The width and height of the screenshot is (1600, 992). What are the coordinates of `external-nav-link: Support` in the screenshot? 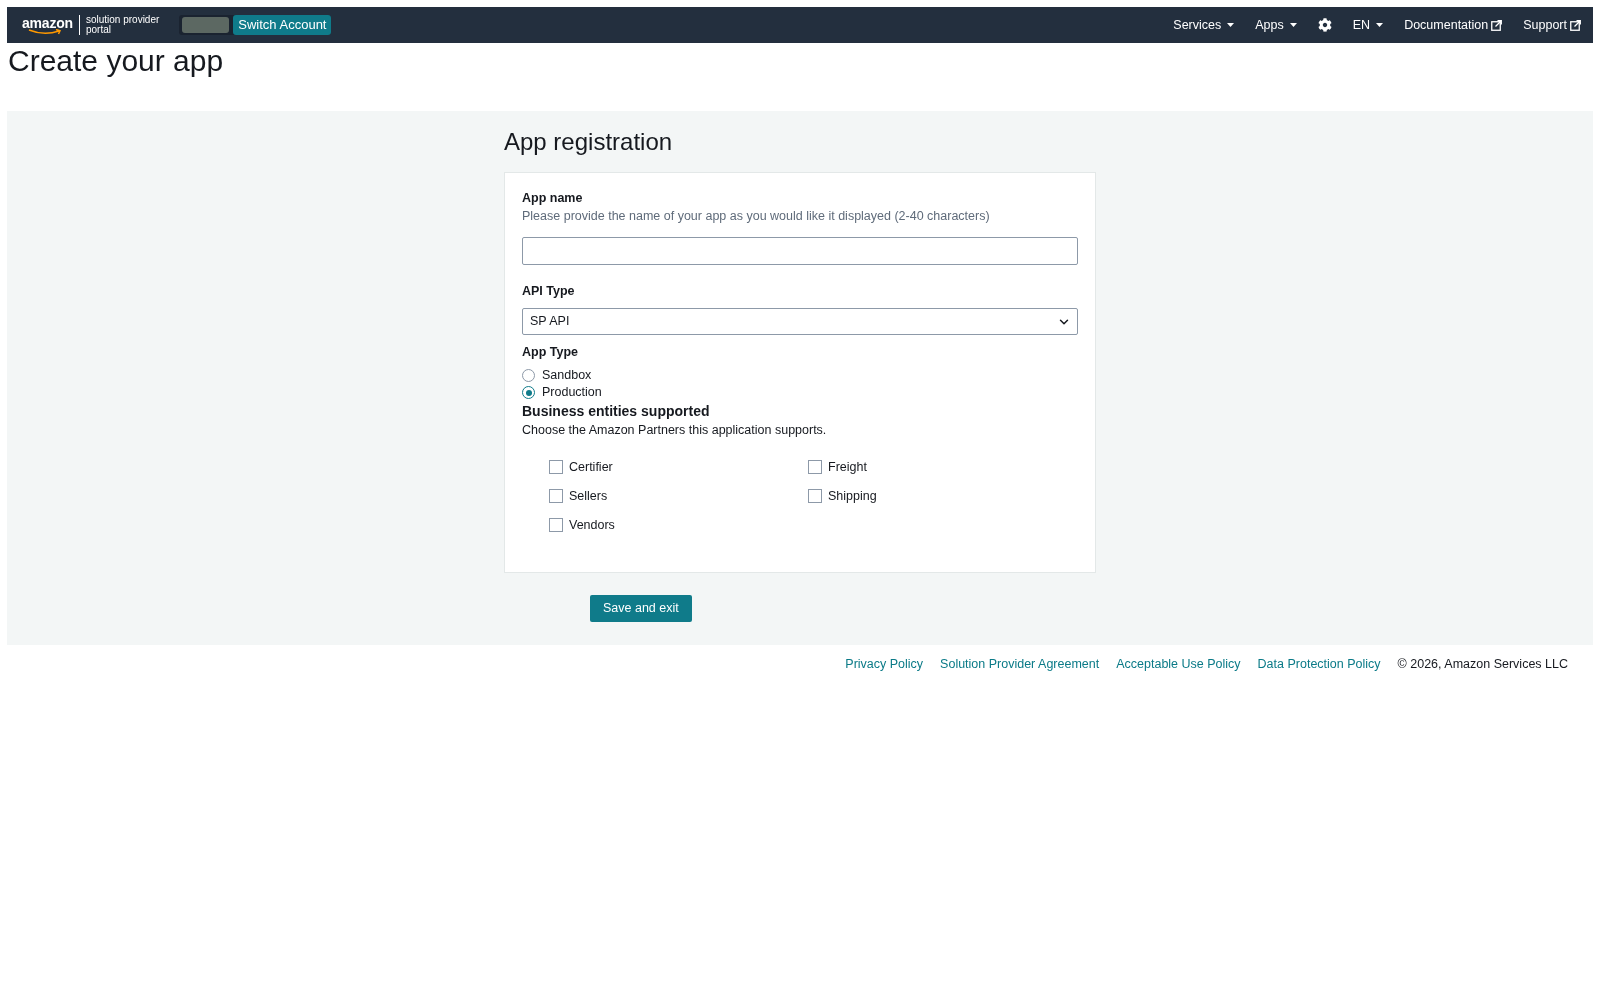 It's located at (1552, 25).